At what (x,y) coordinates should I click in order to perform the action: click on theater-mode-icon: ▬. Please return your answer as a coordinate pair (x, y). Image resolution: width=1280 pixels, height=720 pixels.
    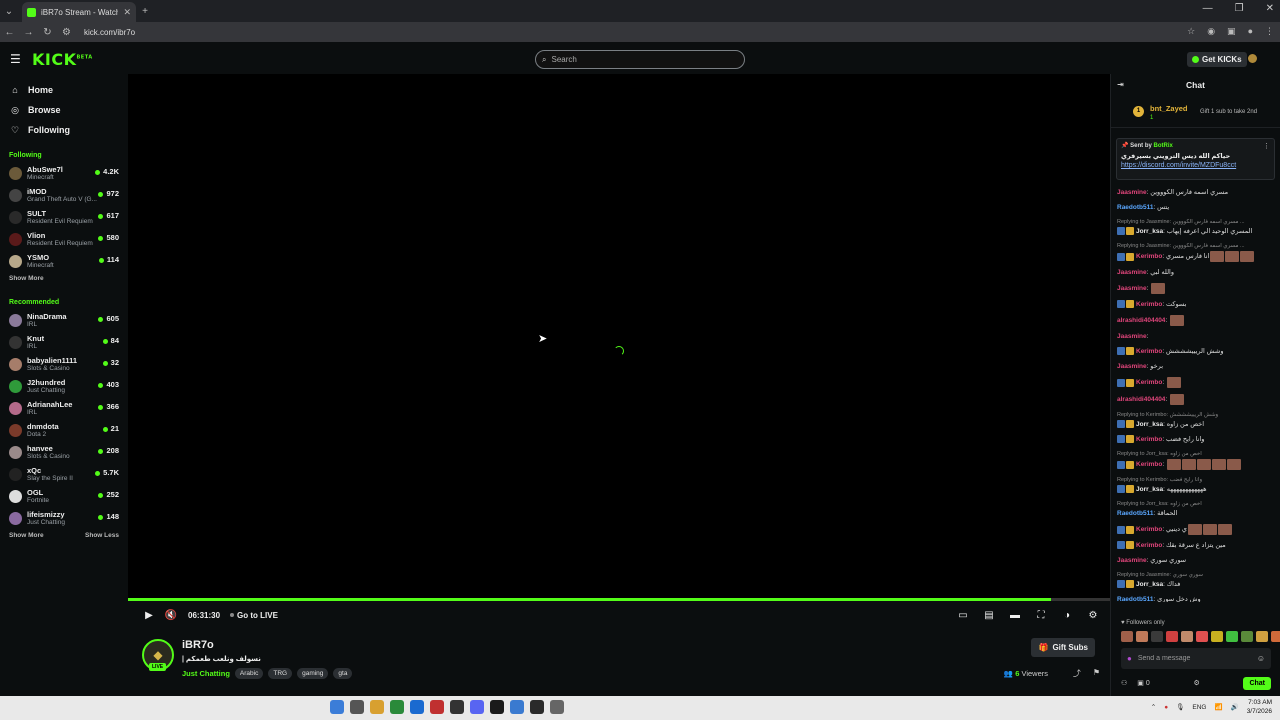
    Looking at the image, I should click on (1015, 615).